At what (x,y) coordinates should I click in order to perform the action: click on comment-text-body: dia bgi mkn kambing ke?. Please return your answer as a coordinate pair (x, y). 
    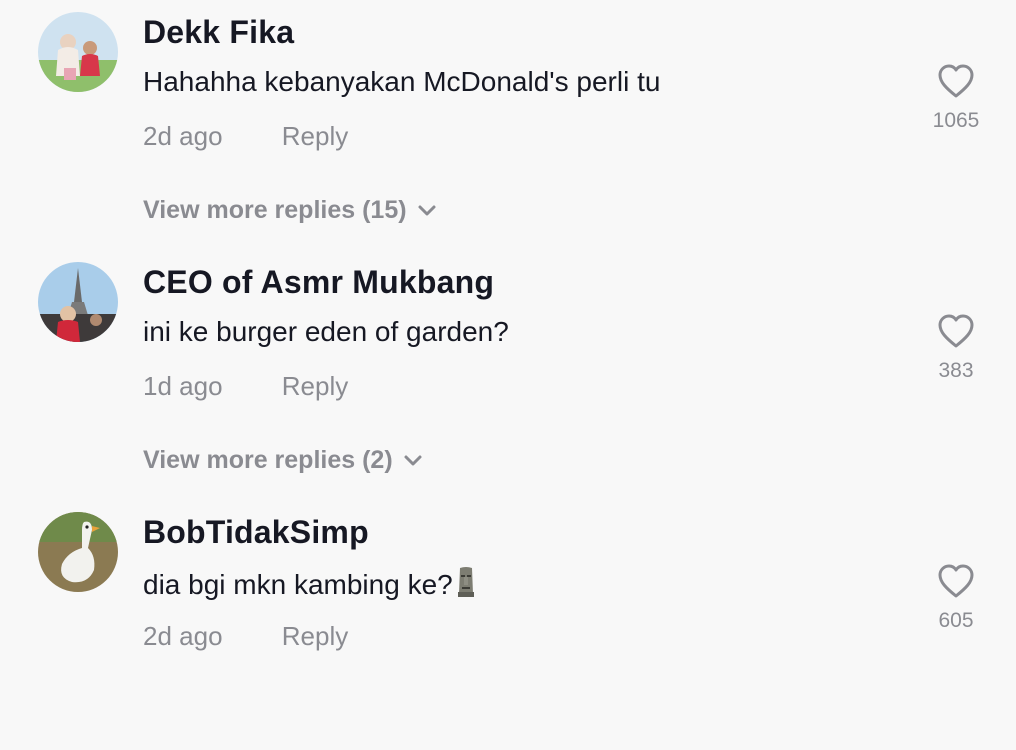
    Looking at the image, I should click on (298, 584).